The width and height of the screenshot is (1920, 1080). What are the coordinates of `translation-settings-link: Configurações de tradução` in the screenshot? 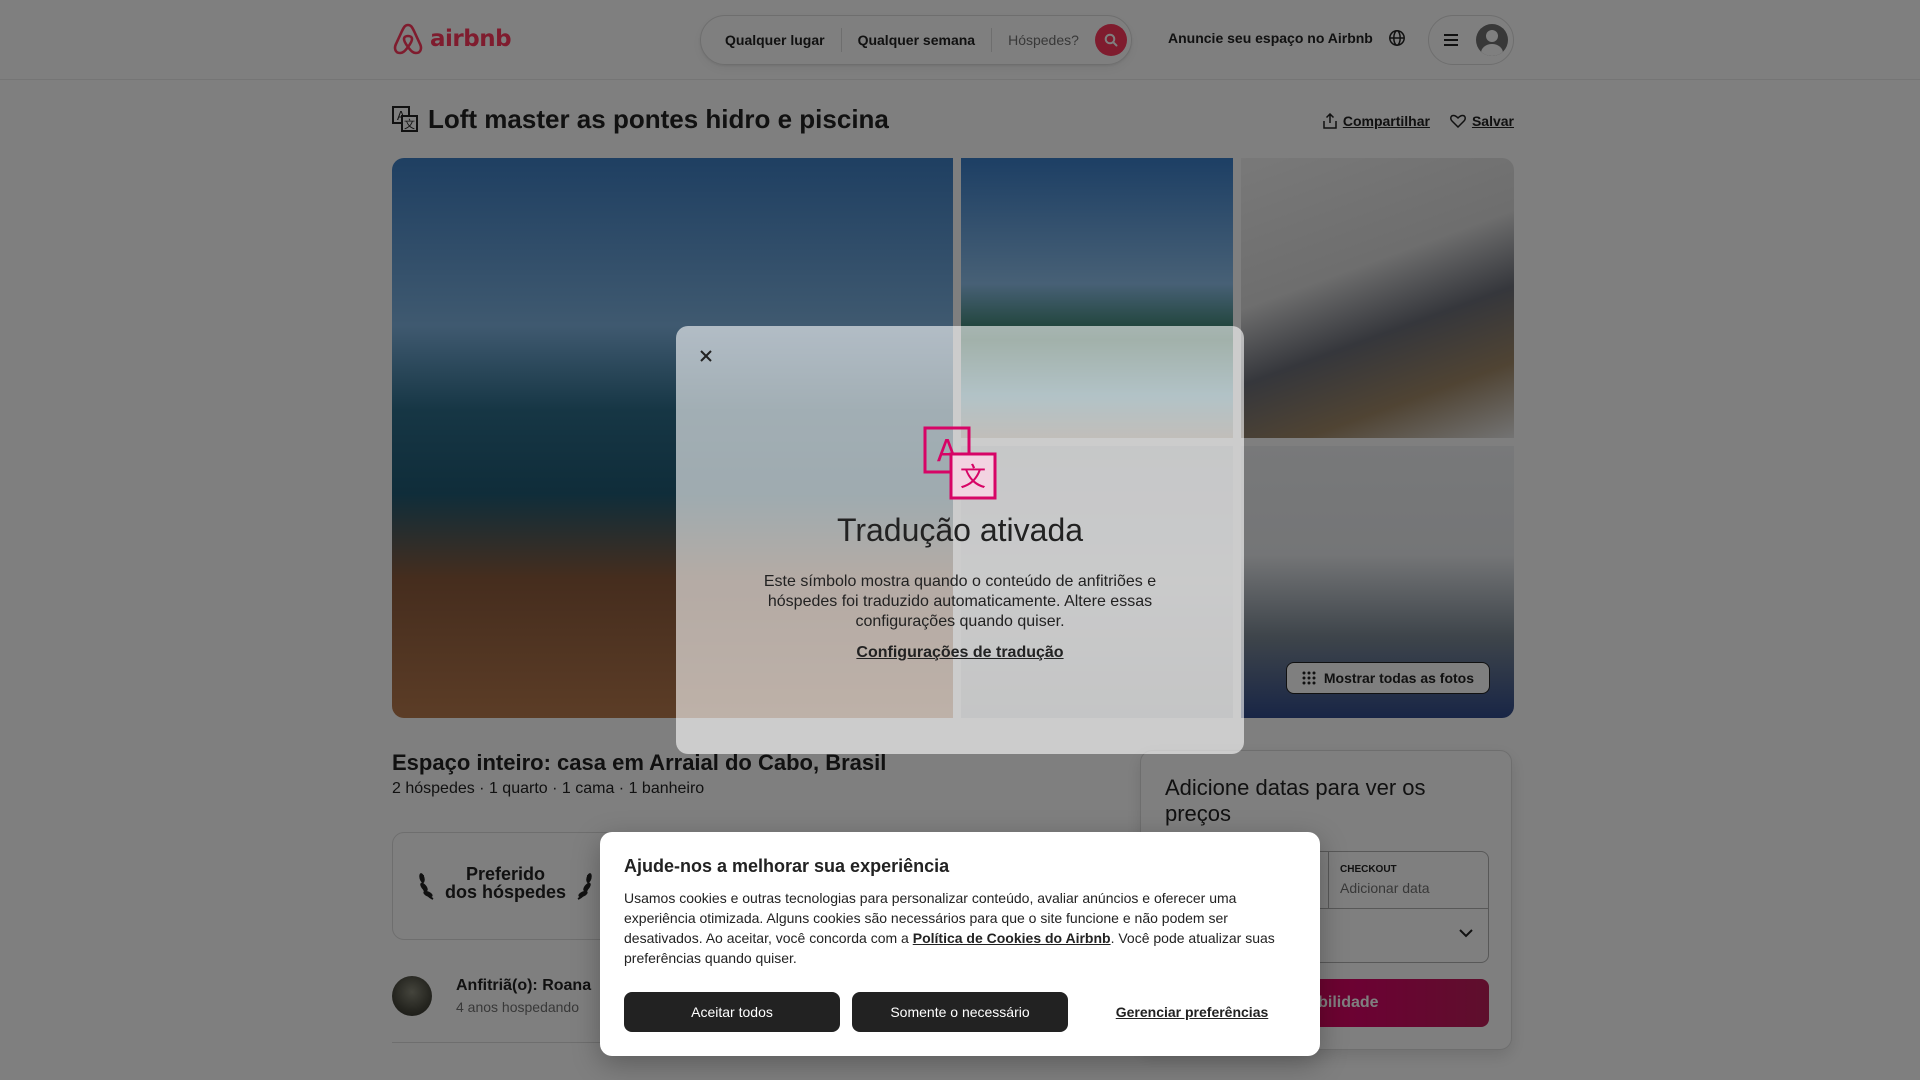 It's located at (960, 653).